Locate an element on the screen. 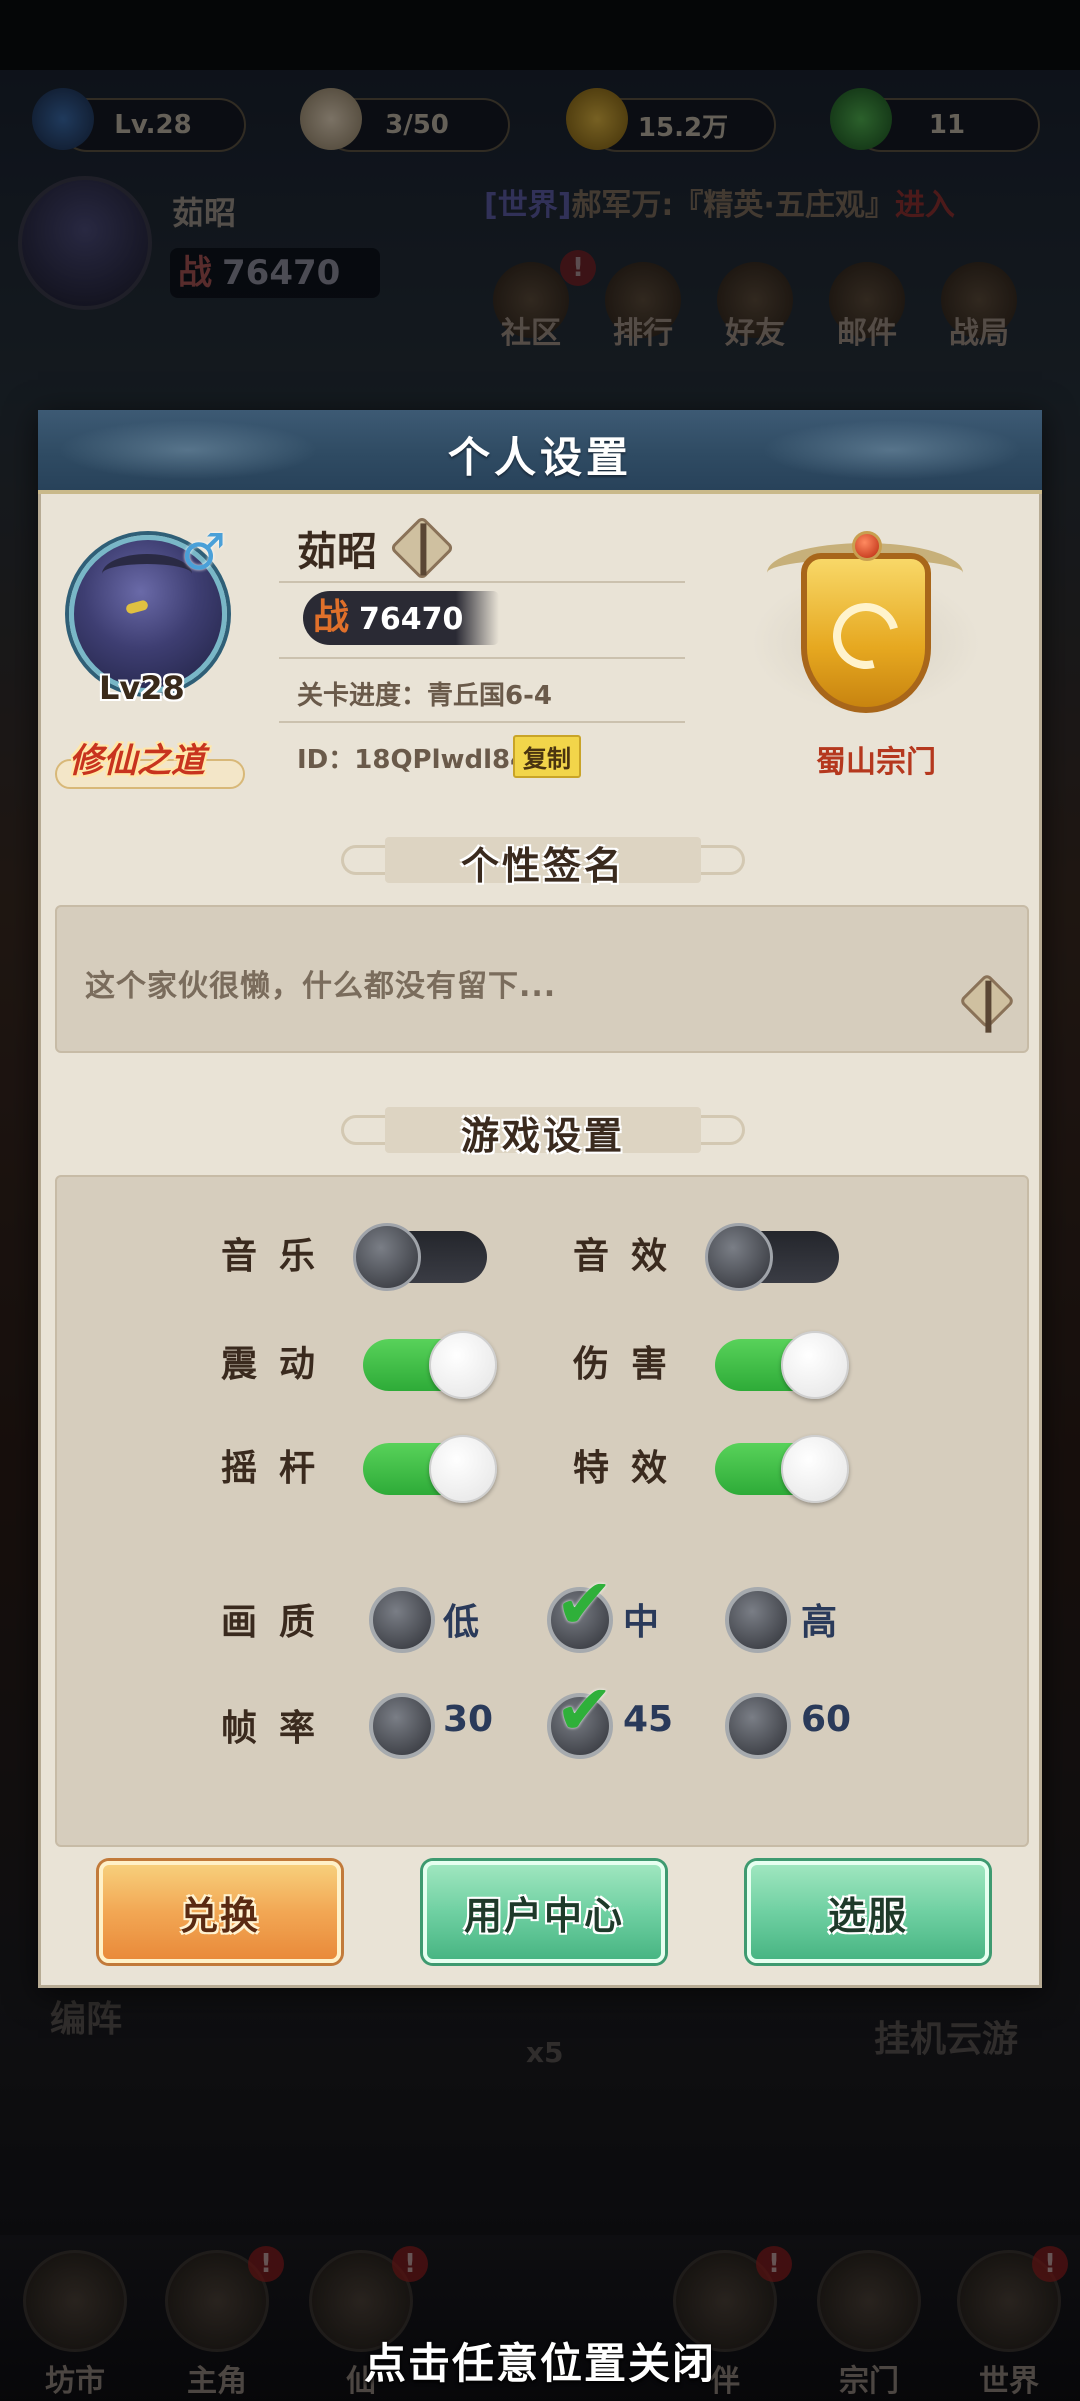  fps-45-label: 45 is located at coordinates (648, 1719).